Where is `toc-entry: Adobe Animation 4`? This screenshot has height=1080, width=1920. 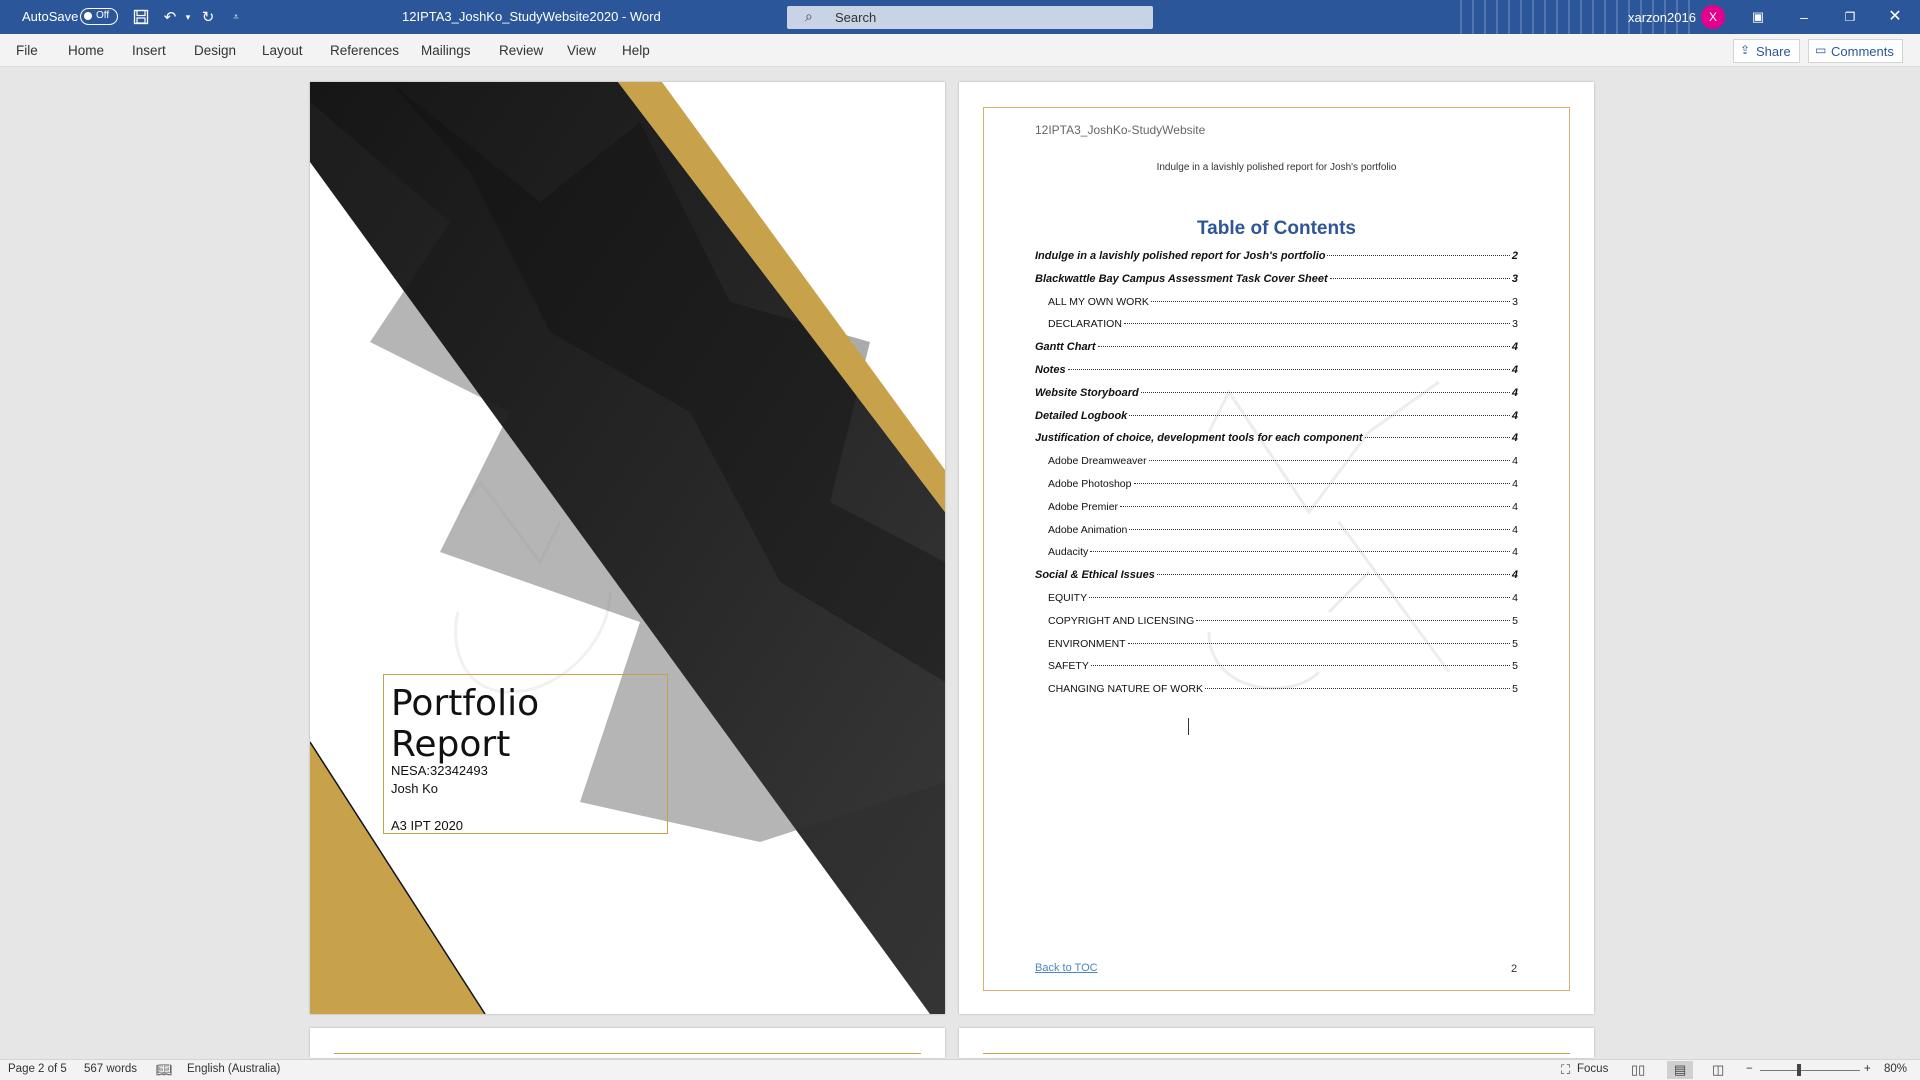
toc-entry: Adobe Animation 4 is located at coordinates (1276, 535).